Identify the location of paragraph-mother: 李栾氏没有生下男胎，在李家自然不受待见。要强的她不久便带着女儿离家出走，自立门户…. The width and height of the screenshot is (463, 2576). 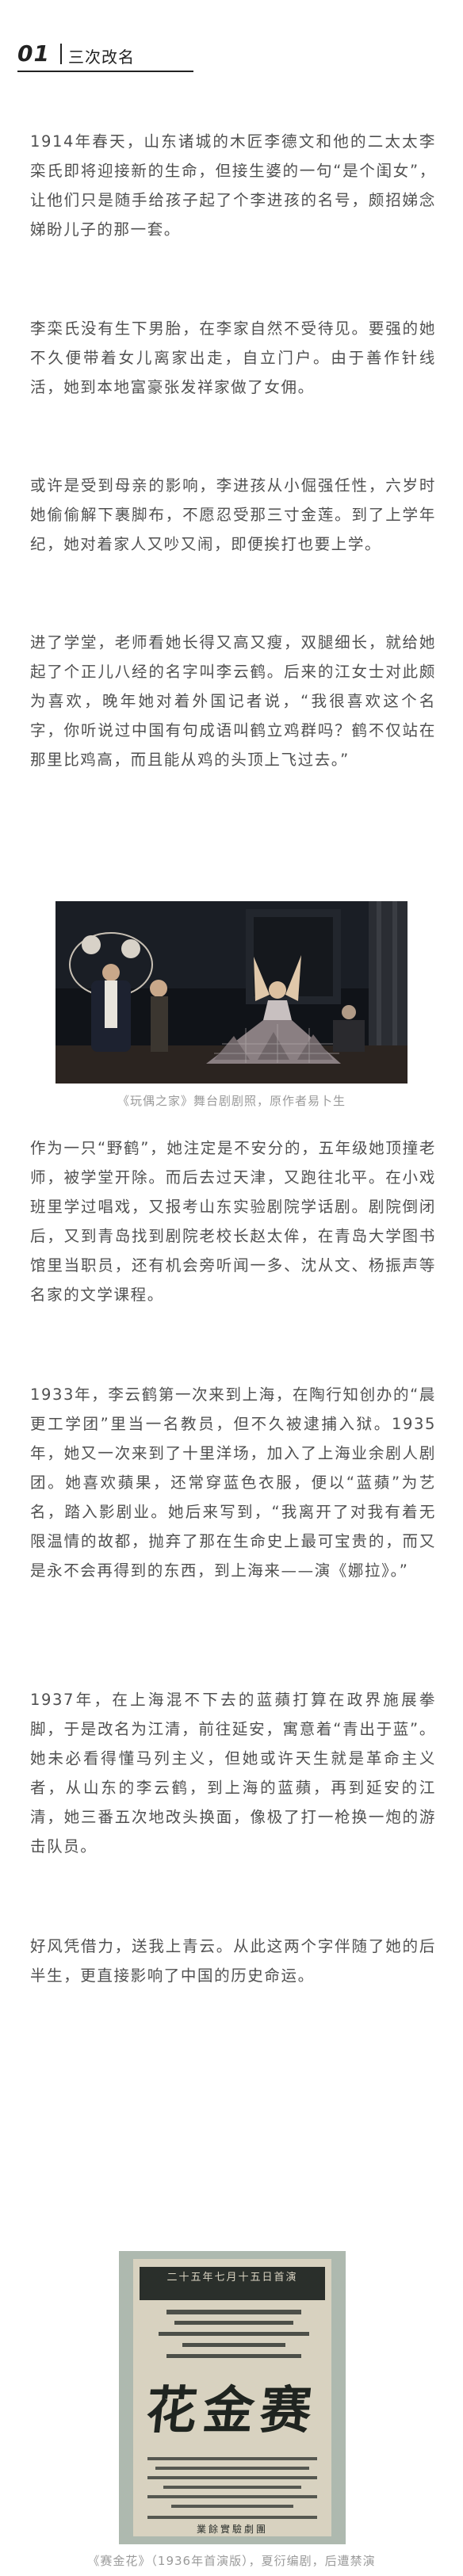
(233, 357).